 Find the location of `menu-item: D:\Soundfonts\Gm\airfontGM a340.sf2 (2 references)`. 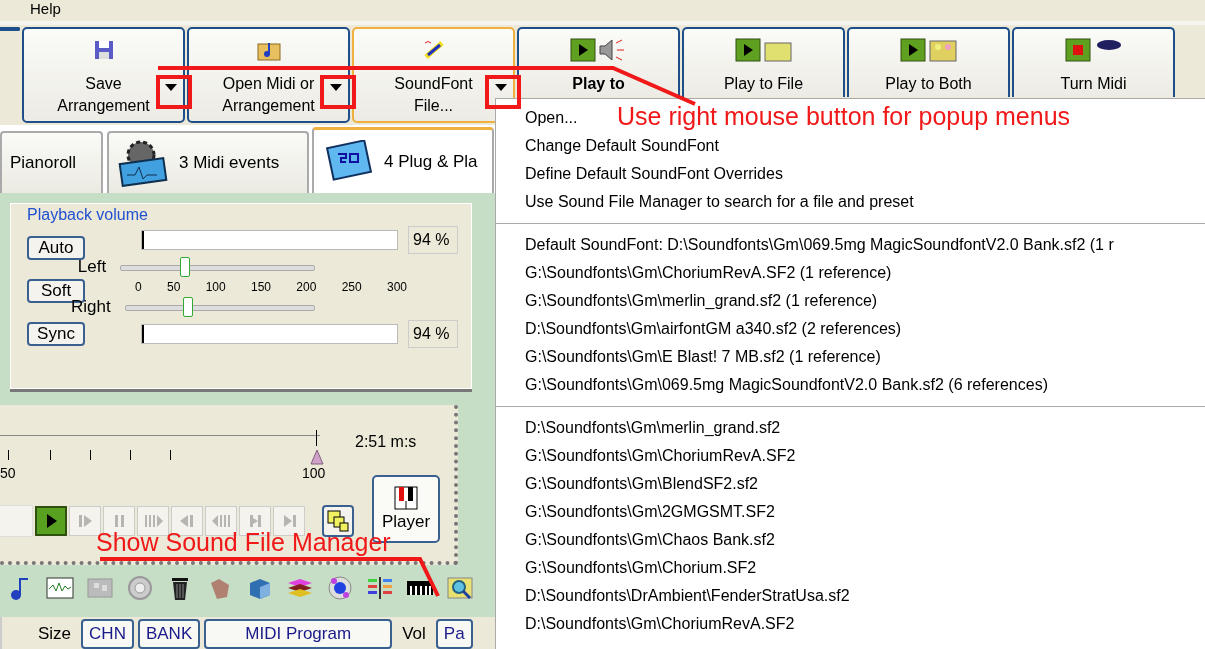

menu-item: D:\Soundfonts\Gm\airfontGM a340.sf2 (2 references) is located at coordinates (713, 329).